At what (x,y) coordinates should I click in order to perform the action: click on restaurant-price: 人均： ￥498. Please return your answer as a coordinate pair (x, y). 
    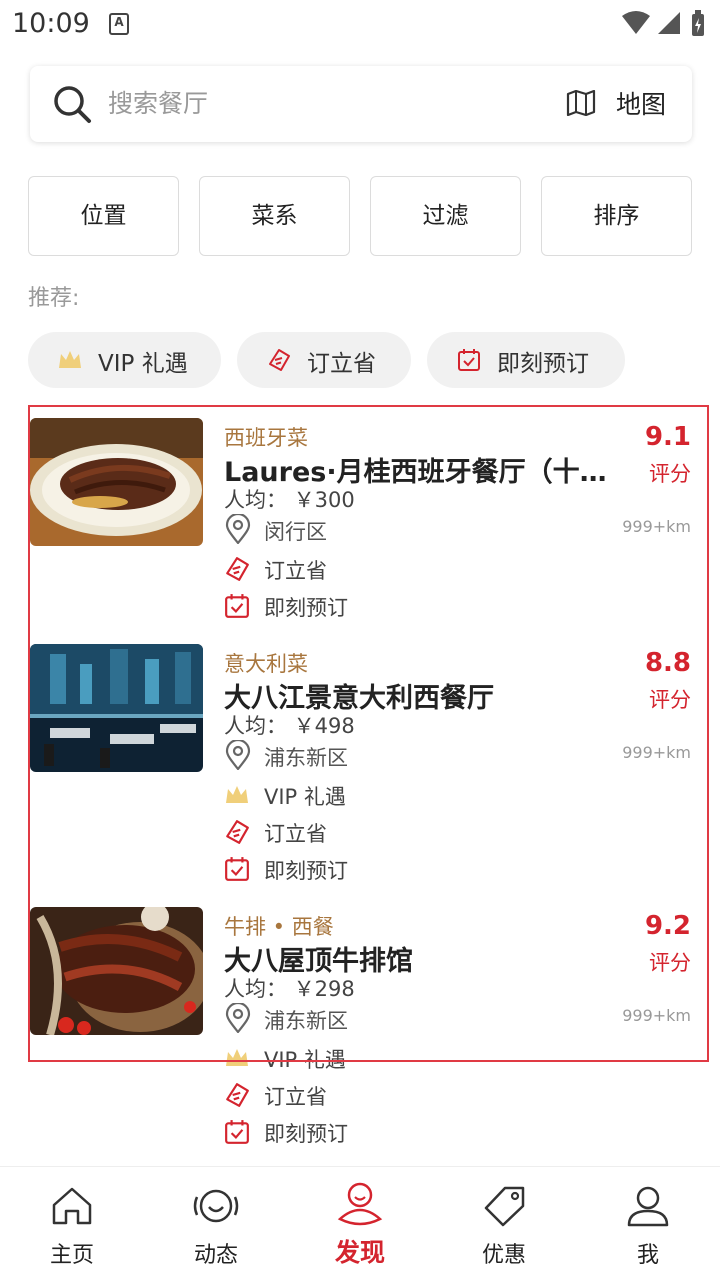
    Looking at the image, I should click on (289, 726).